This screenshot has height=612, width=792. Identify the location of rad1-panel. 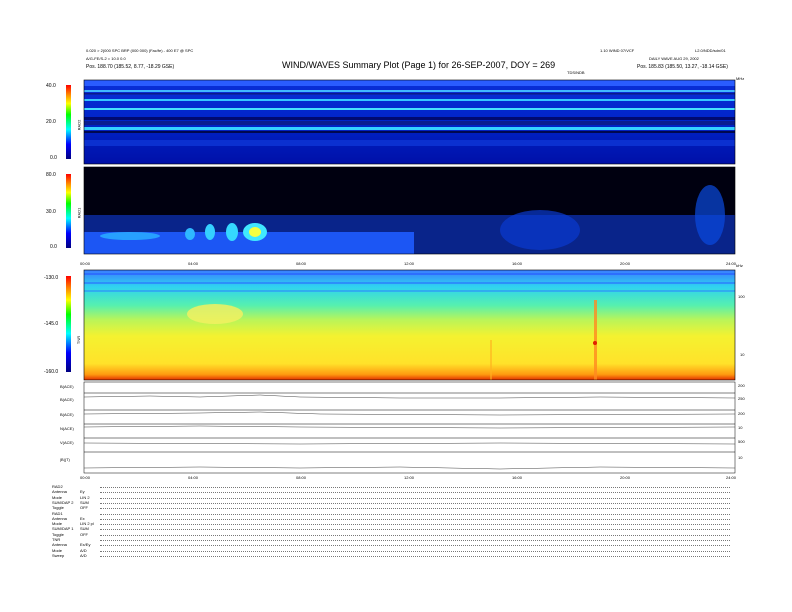
(409, 210).